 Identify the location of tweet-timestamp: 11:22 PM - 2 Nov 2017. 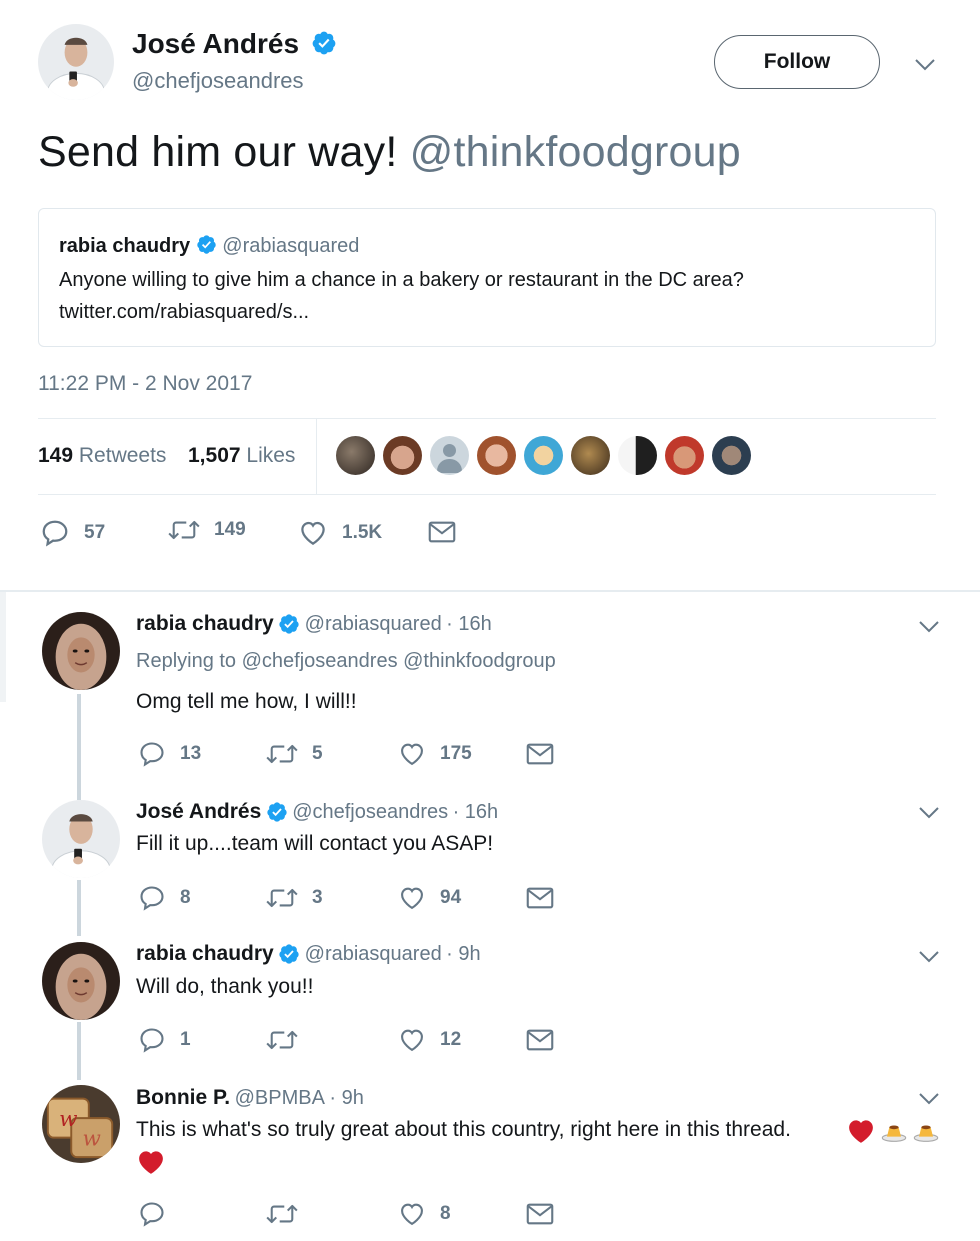
(145, 384).